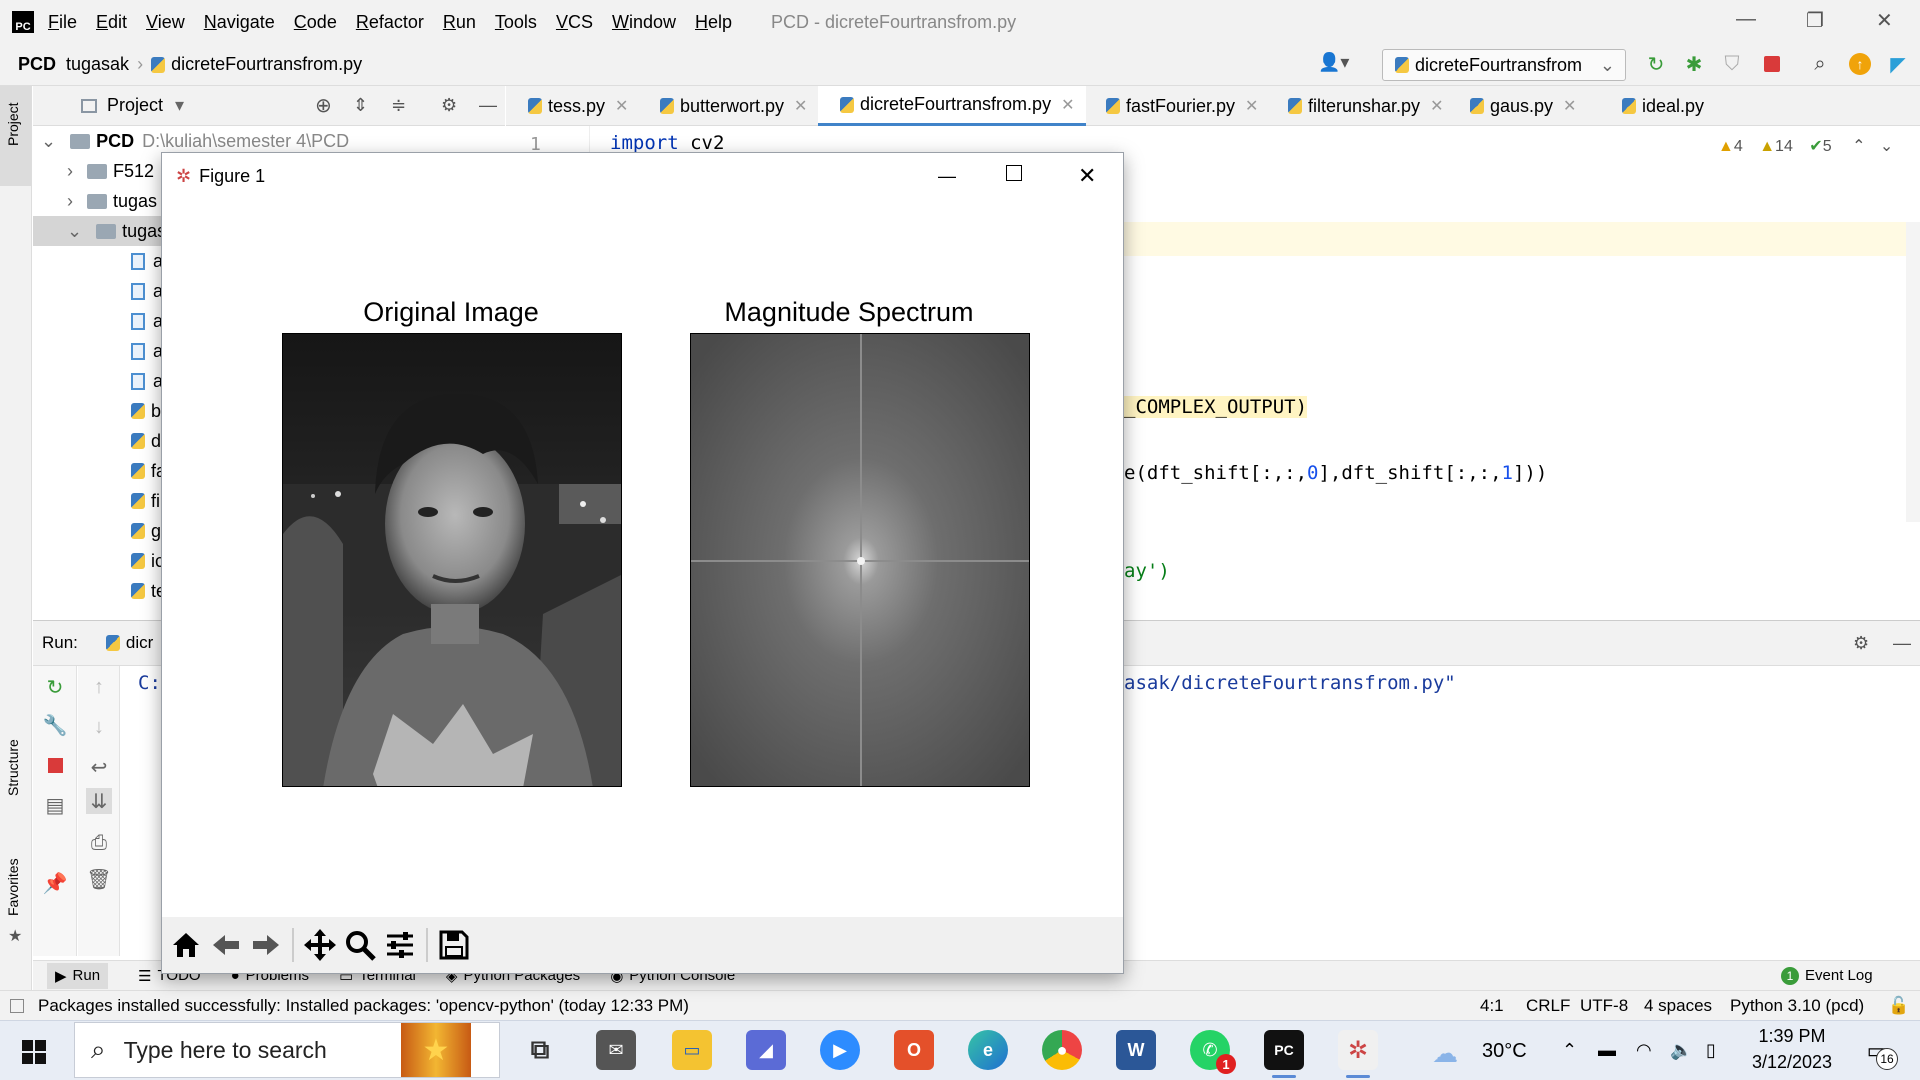 The image size is (1920, 1080). I want to click on indent-setting: 4 spaces, so click(1678, 1006).